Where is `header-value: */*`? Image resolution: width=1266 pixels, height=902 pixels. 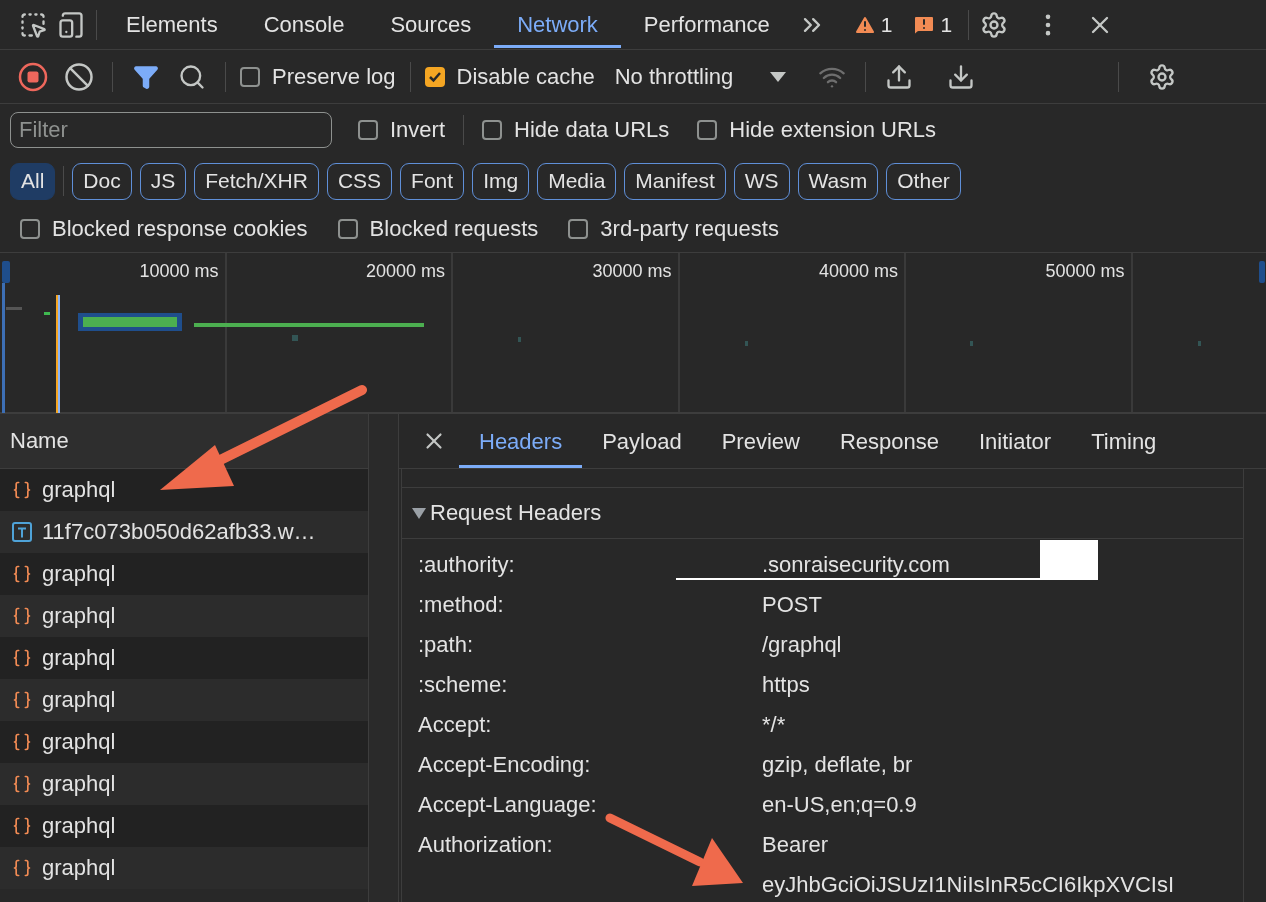 header-value: */* is located at coordinates (774, 725).